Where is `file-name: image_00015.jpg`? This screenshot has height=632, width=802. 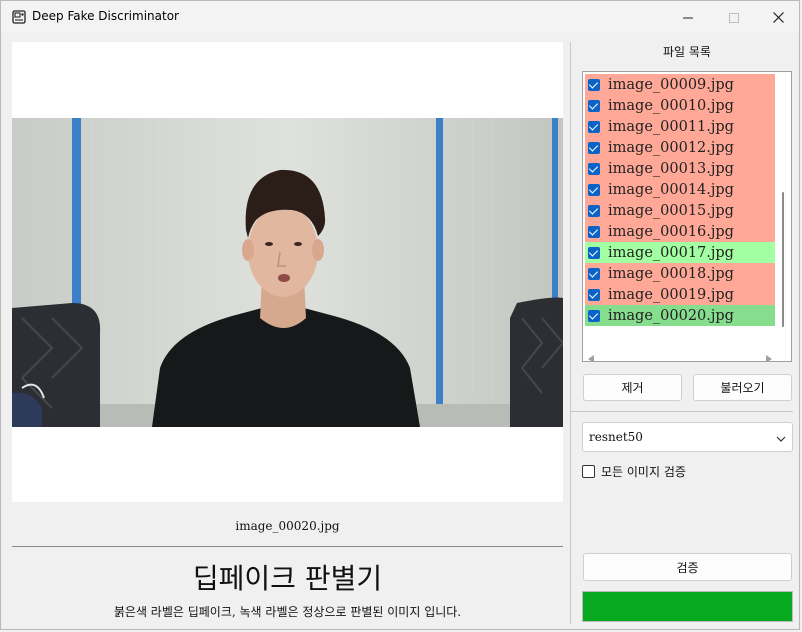
file-name: image_00015.jpg is located at coordinates (671, 210).